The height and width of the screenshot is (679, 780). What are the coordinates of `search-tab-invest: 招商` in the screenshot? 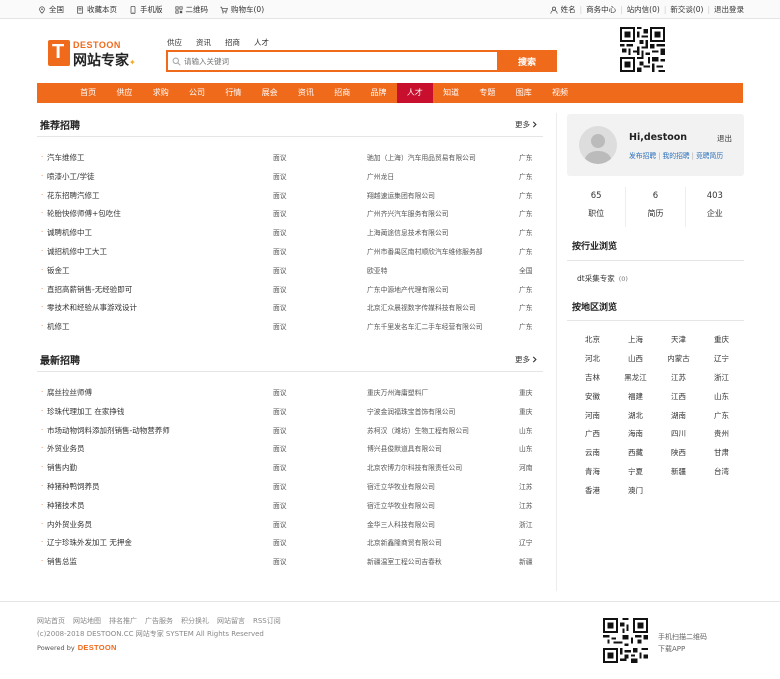 It's located at (232, 42).